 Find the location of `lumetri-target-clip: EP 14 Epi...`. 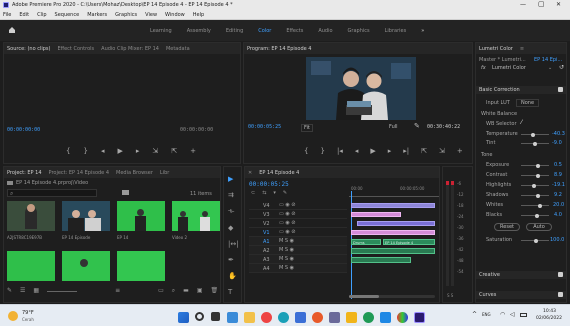

lumetri-target-clip: EP 14 Epi... is located at coordinates (548, 60).